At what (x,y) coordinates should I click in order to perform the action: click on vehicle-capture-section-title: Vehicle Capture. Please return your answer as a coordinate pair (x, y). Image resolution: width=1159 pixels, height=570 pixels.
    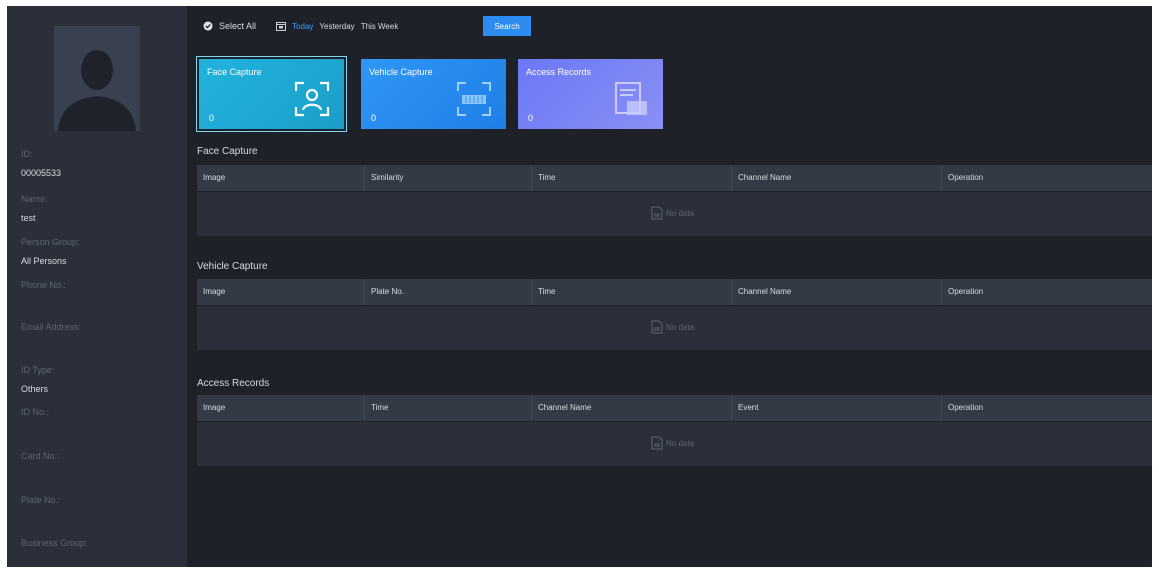
    Looking at the image, I should click on (232, 266).